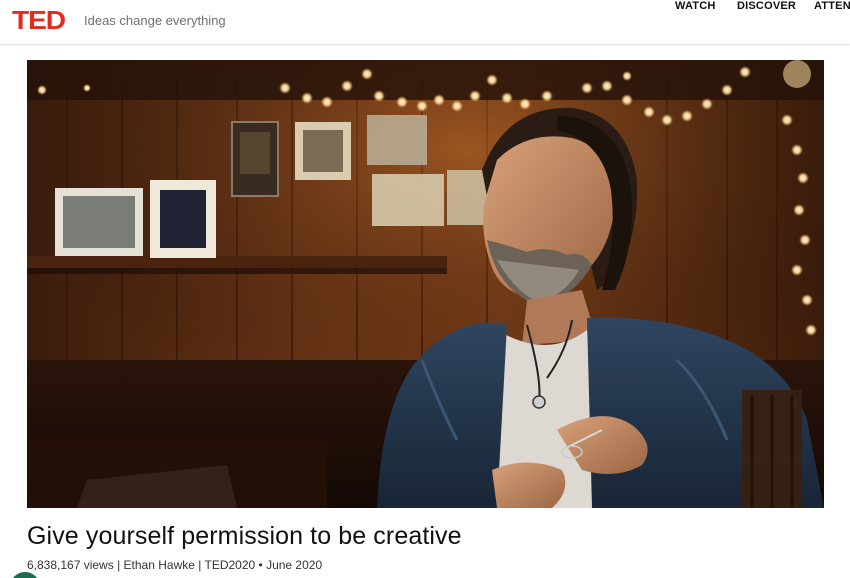  What do you see at coordinates (832, 6) in the screenshot?
I see `nav-attend: ATTEN` at bounding box center [832, 6].